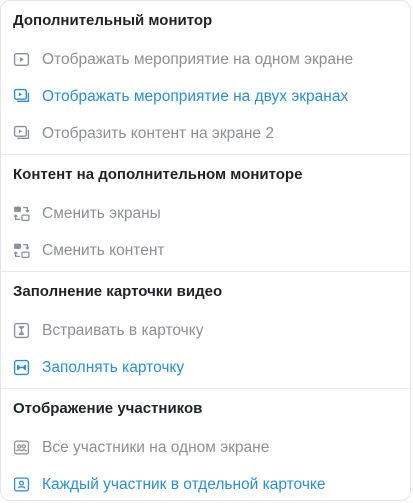 This screenshot has width=413, height=503. I want to click on menu-item-content-screen-2: Отобразить контент на экране 2, so click(205, 133).